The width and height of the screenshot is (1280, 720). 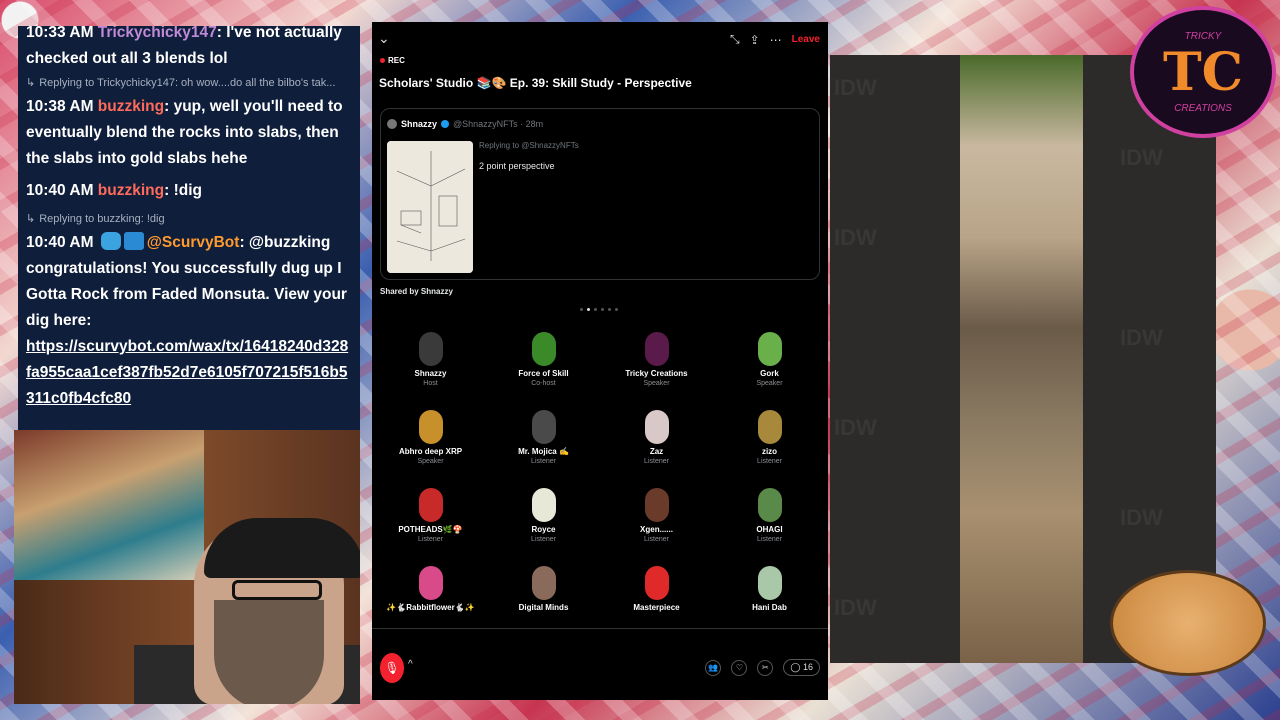 What do you see at coordinates (739, 667) in the screenshot?
I see `heart-icon: ♡` at bounding box center [739, 667].